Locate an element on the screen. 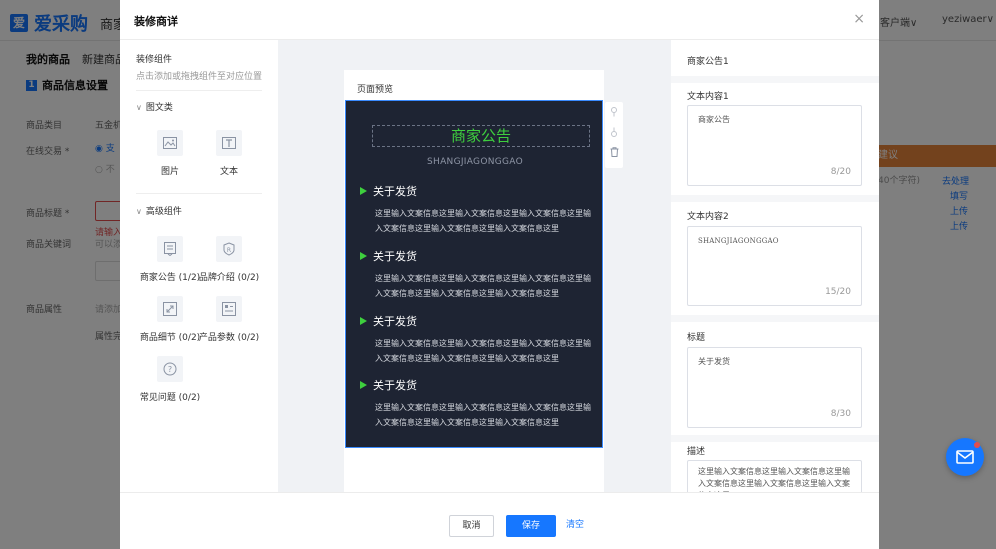 The height and width of the screenshot is (549, 996). text-content-2-field: SHANGJIAGONGGAO 15/20 is located at coordinates (774, 266).